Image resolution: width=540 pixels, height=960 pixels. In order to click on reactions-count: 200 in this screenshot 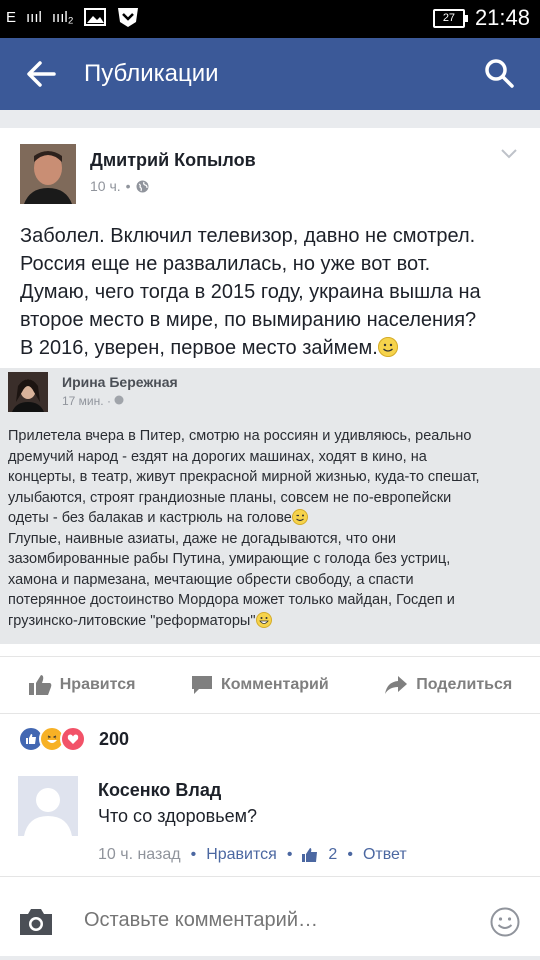, I will do `click(114, 738)`.